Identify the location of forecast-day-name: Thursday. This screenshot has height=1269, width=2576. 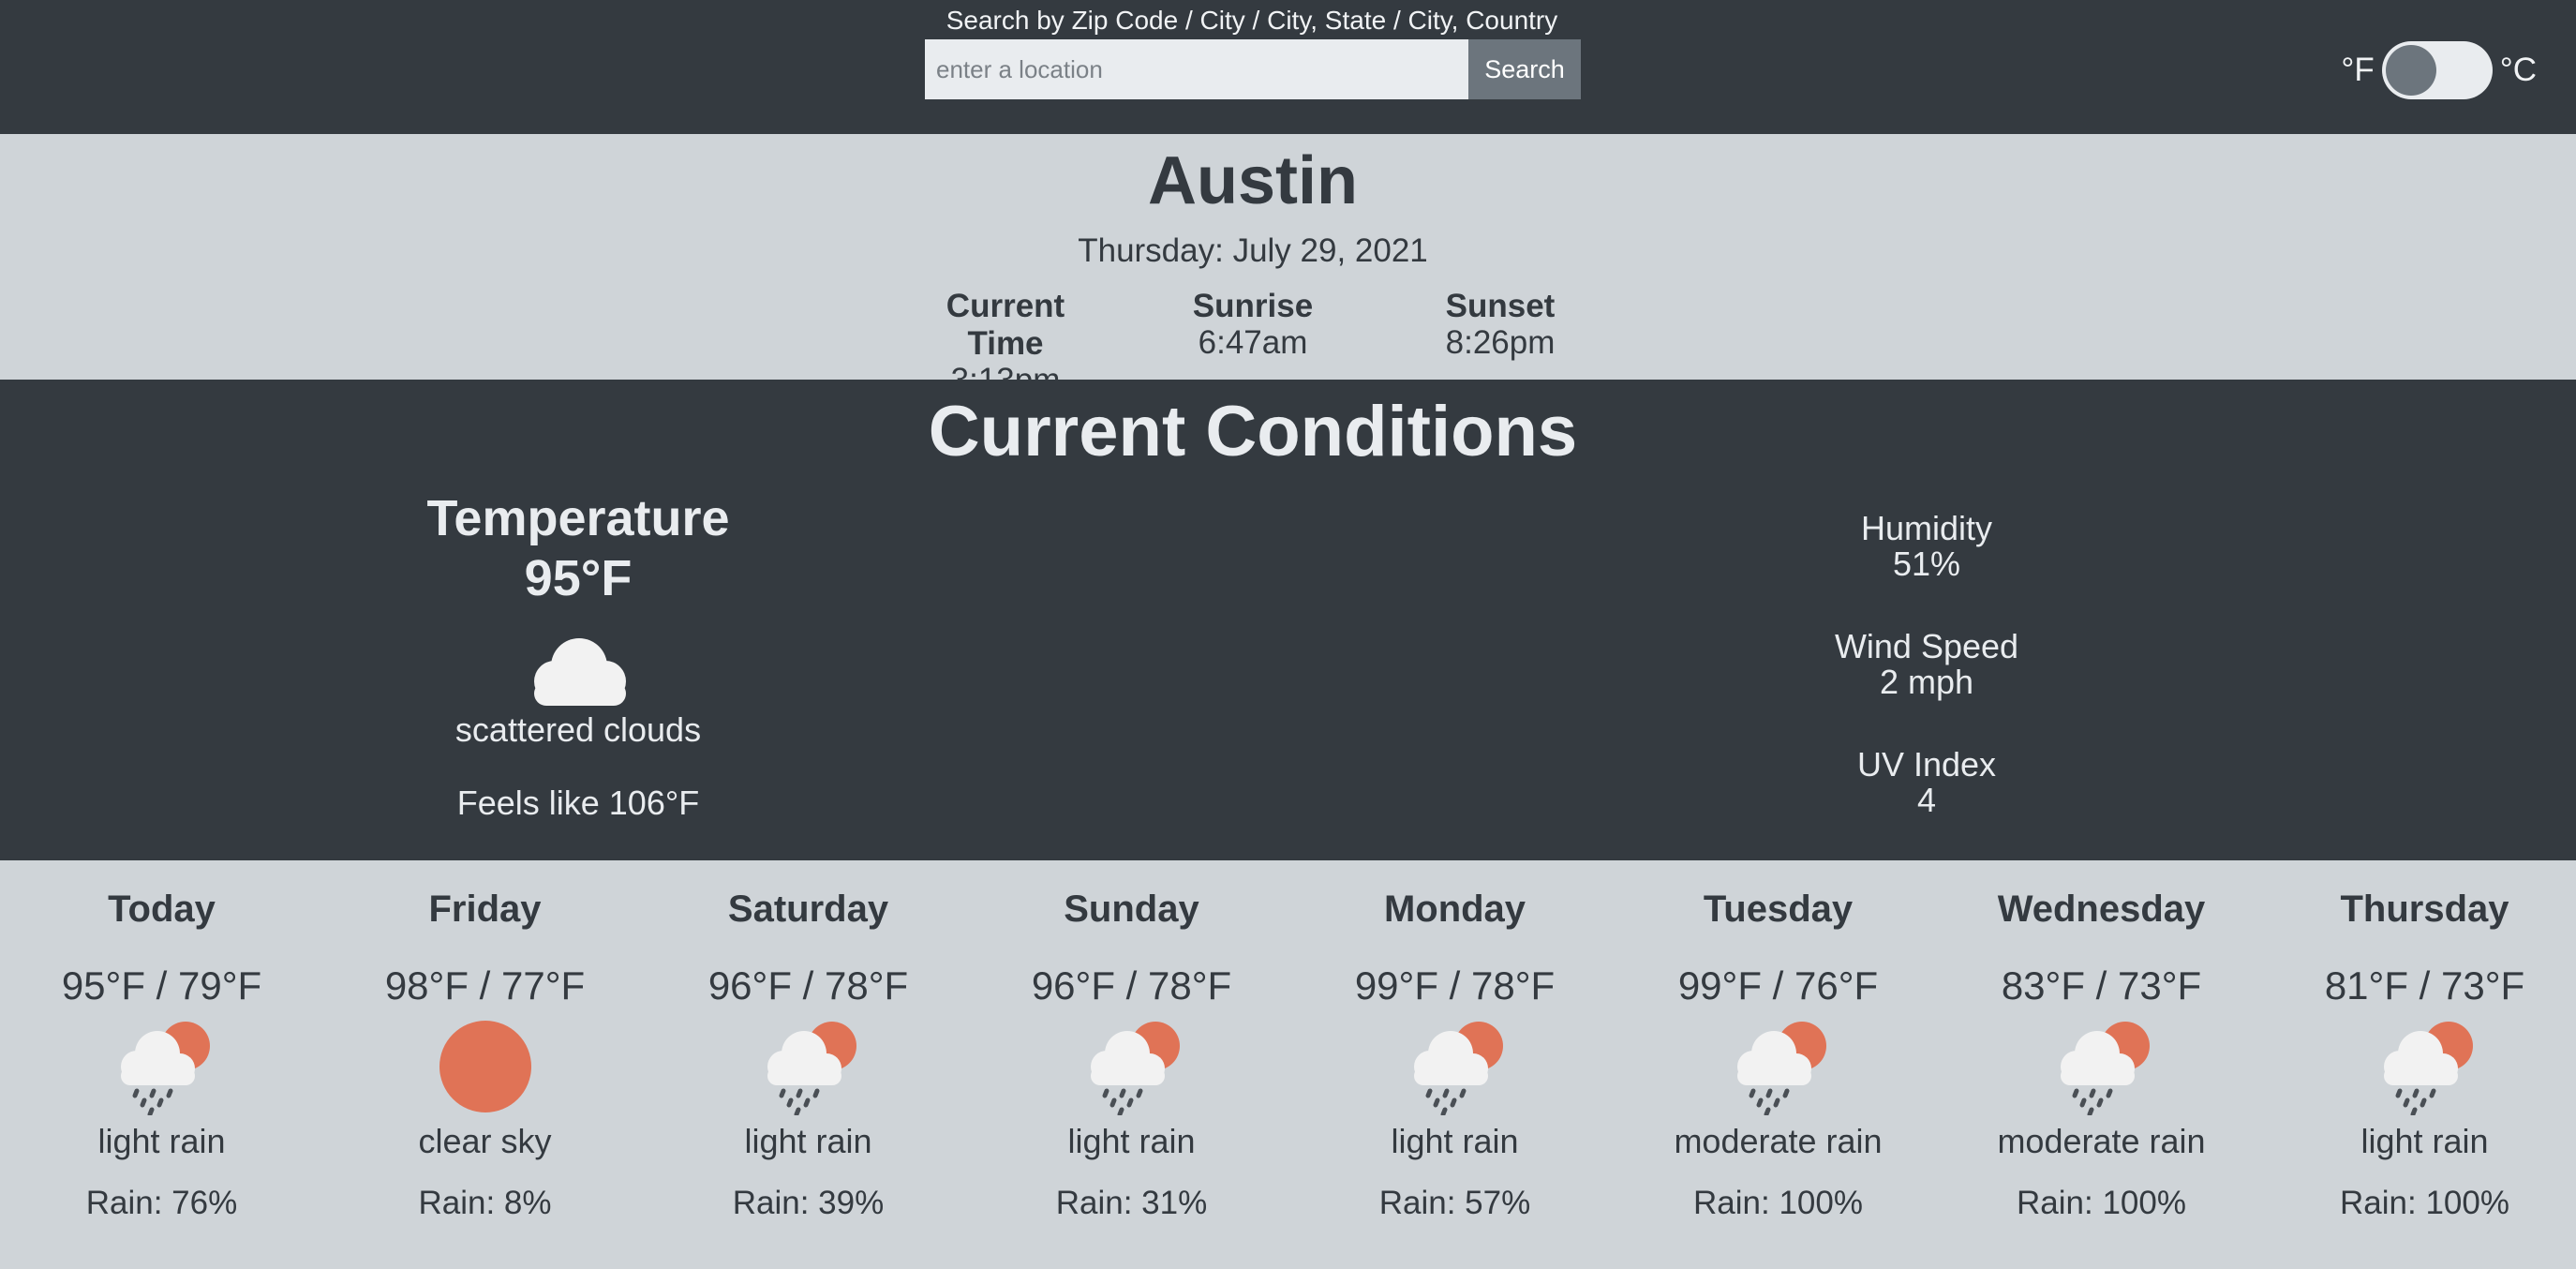
(2424, 909).